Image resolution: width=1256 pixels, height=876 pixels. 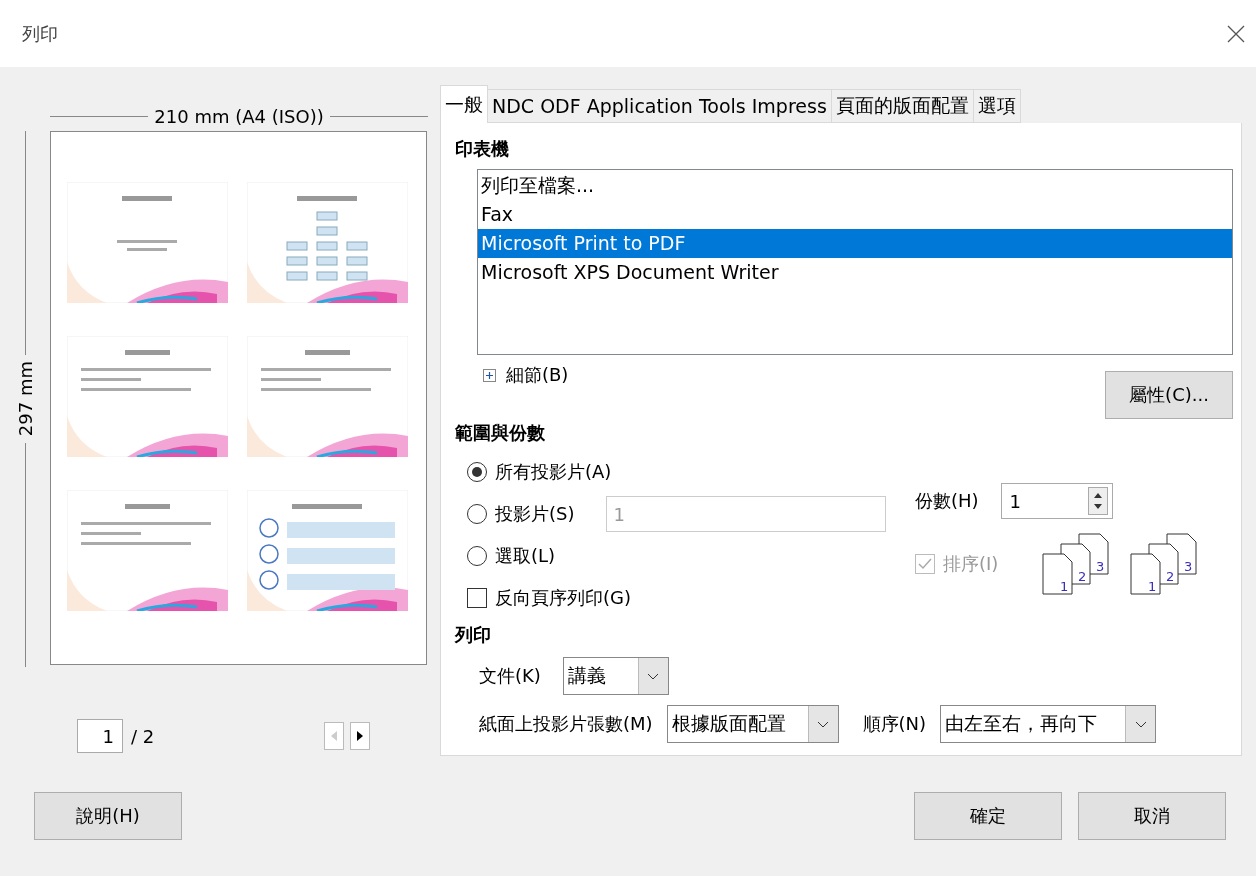 I want to click on page-total: / 2, so click(x=143, y=736).